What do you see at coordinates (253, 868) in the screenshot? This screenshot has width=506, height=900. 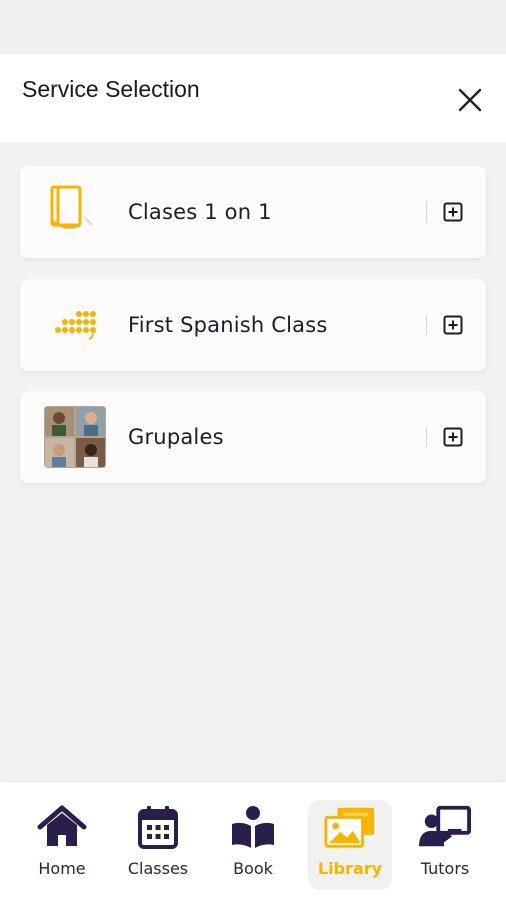 I see `tab-label: Book` at bounding box center [253, 868].